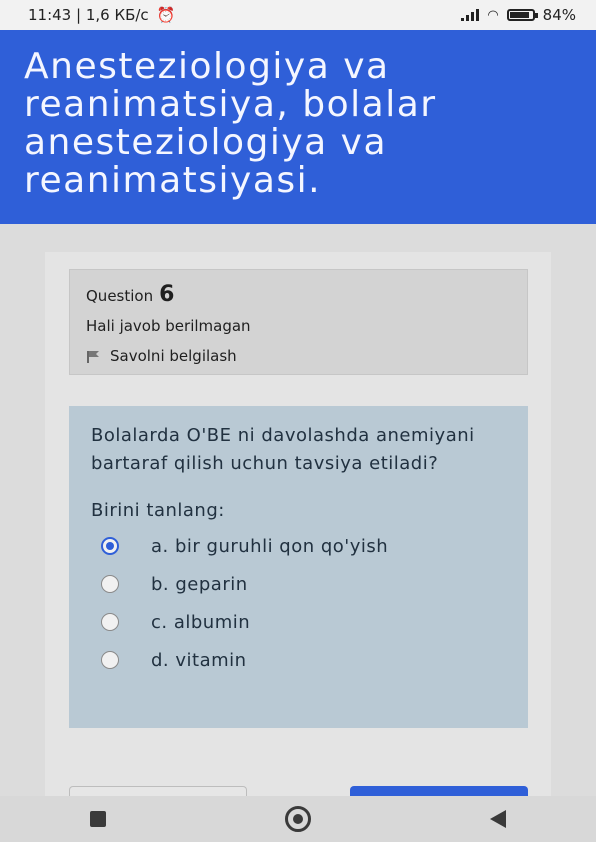  I want to click on title-line: reanimatsiya, bolalar, so click(230, 104).